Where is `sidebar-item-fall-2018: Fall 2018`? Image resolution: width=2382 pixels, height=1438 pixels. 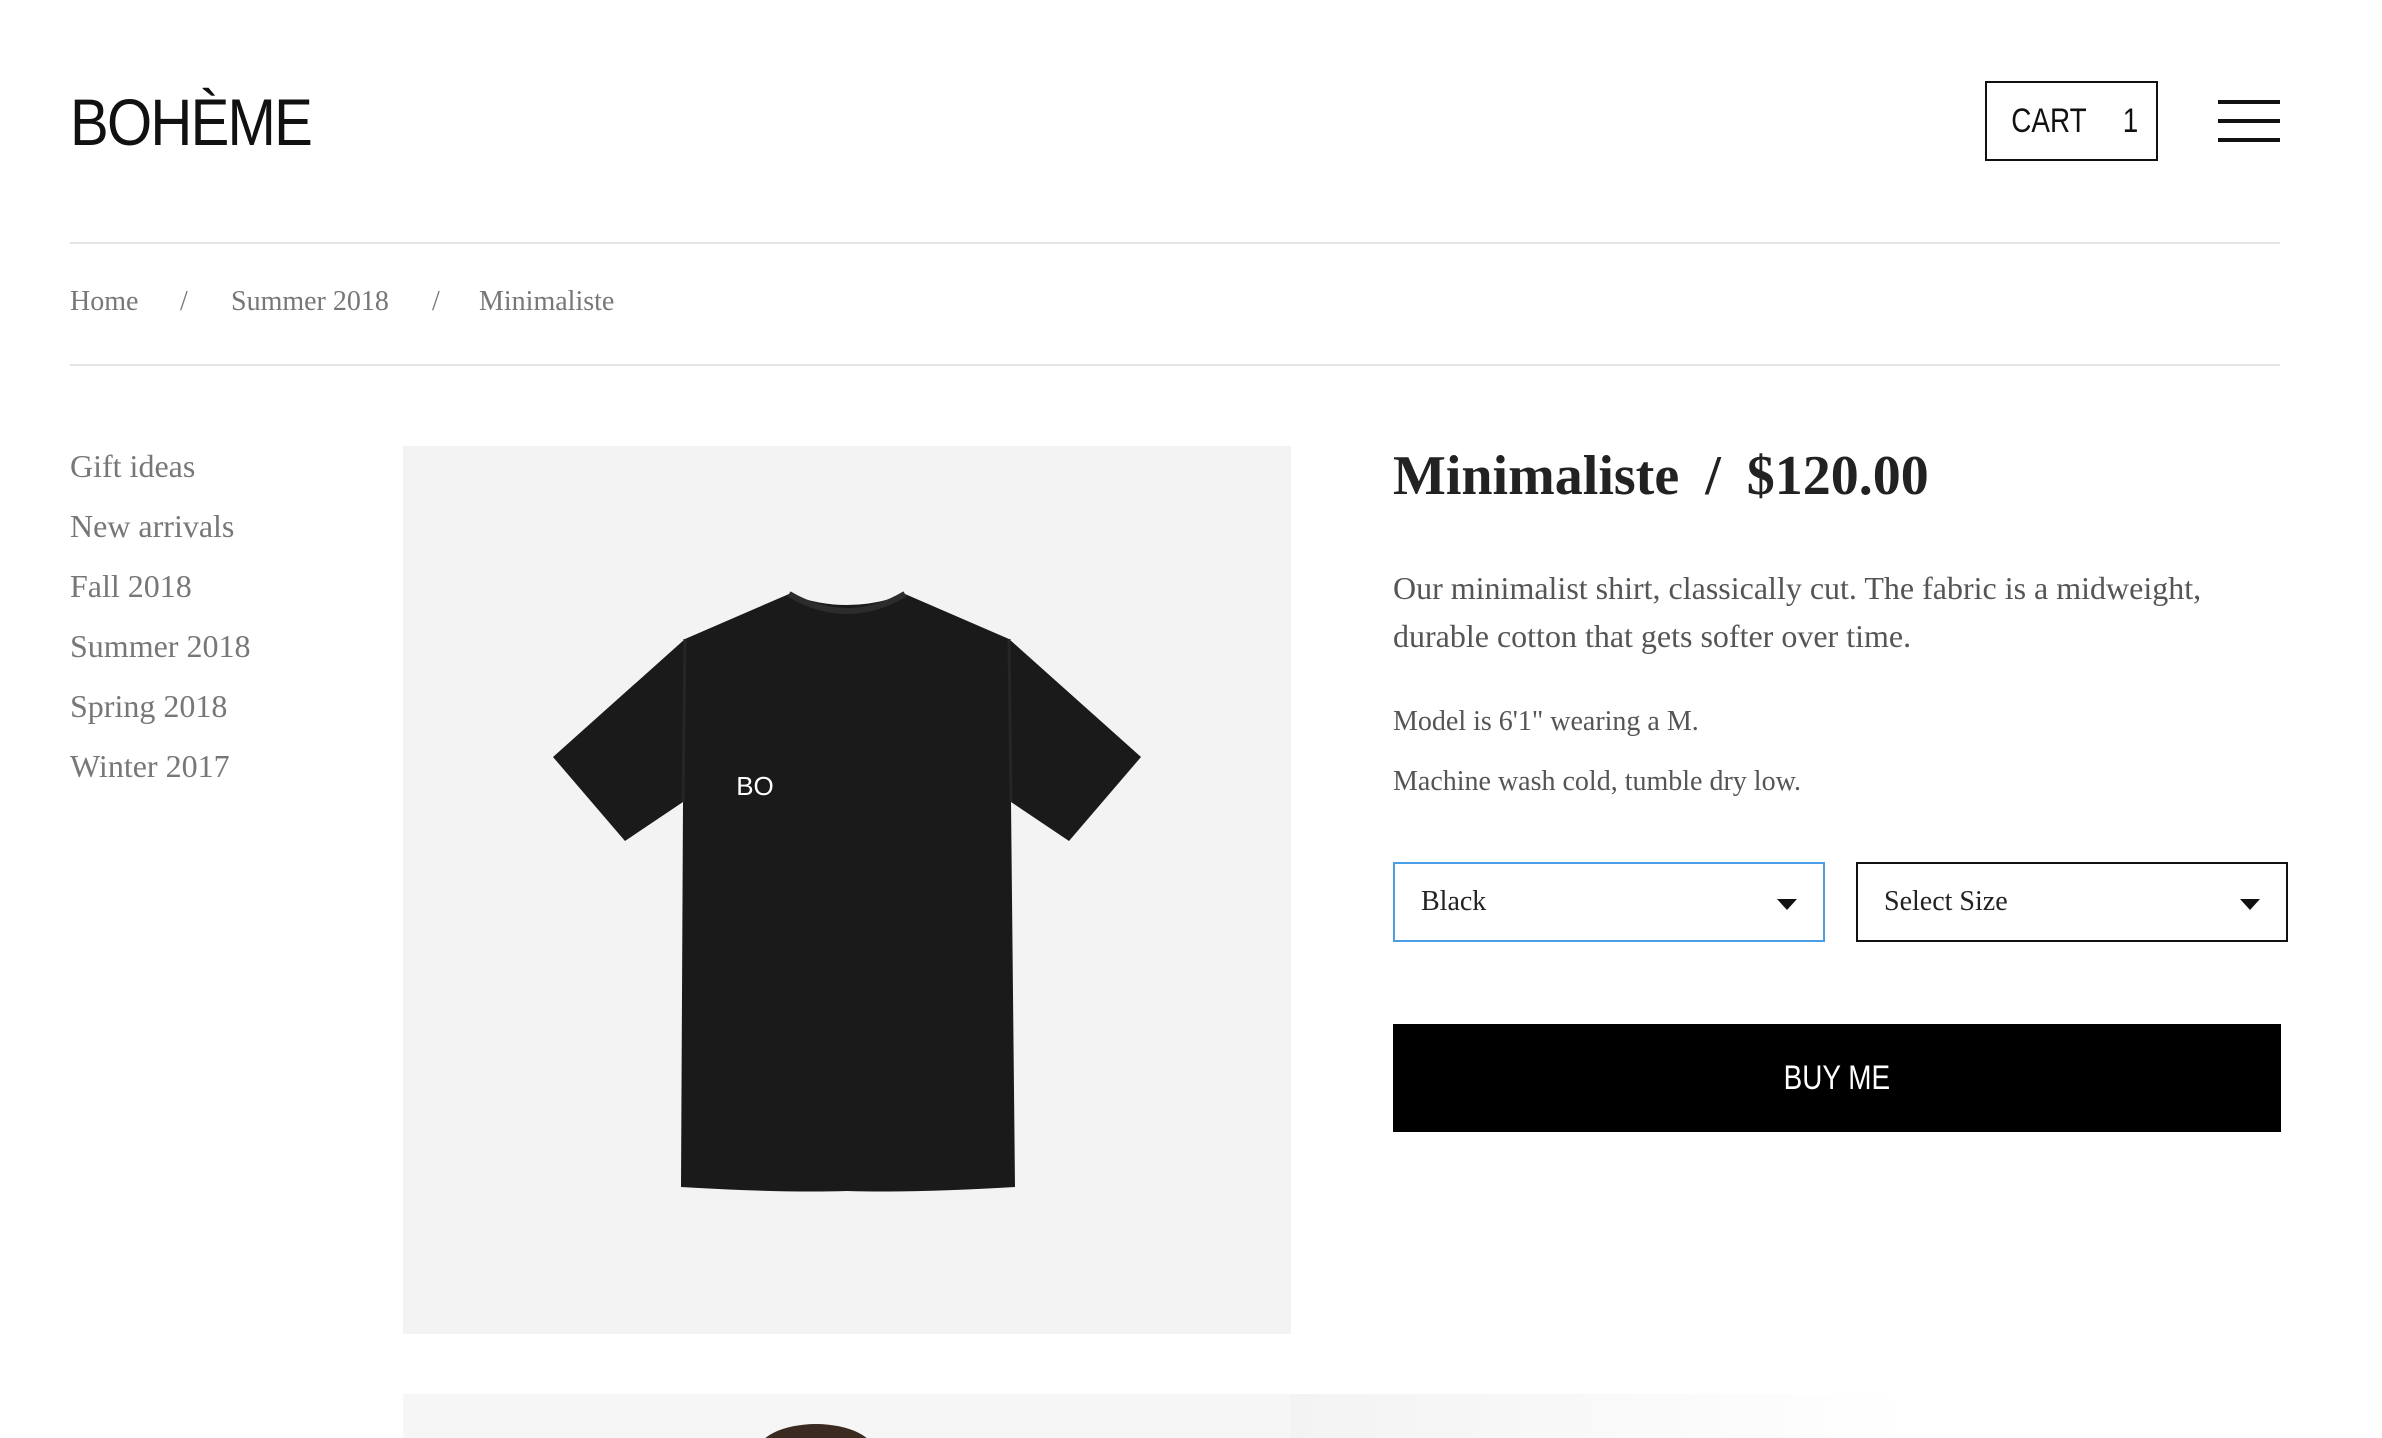
sidebar-item-fall-2018: Fall 2018 is located at coordinates (160, 592).